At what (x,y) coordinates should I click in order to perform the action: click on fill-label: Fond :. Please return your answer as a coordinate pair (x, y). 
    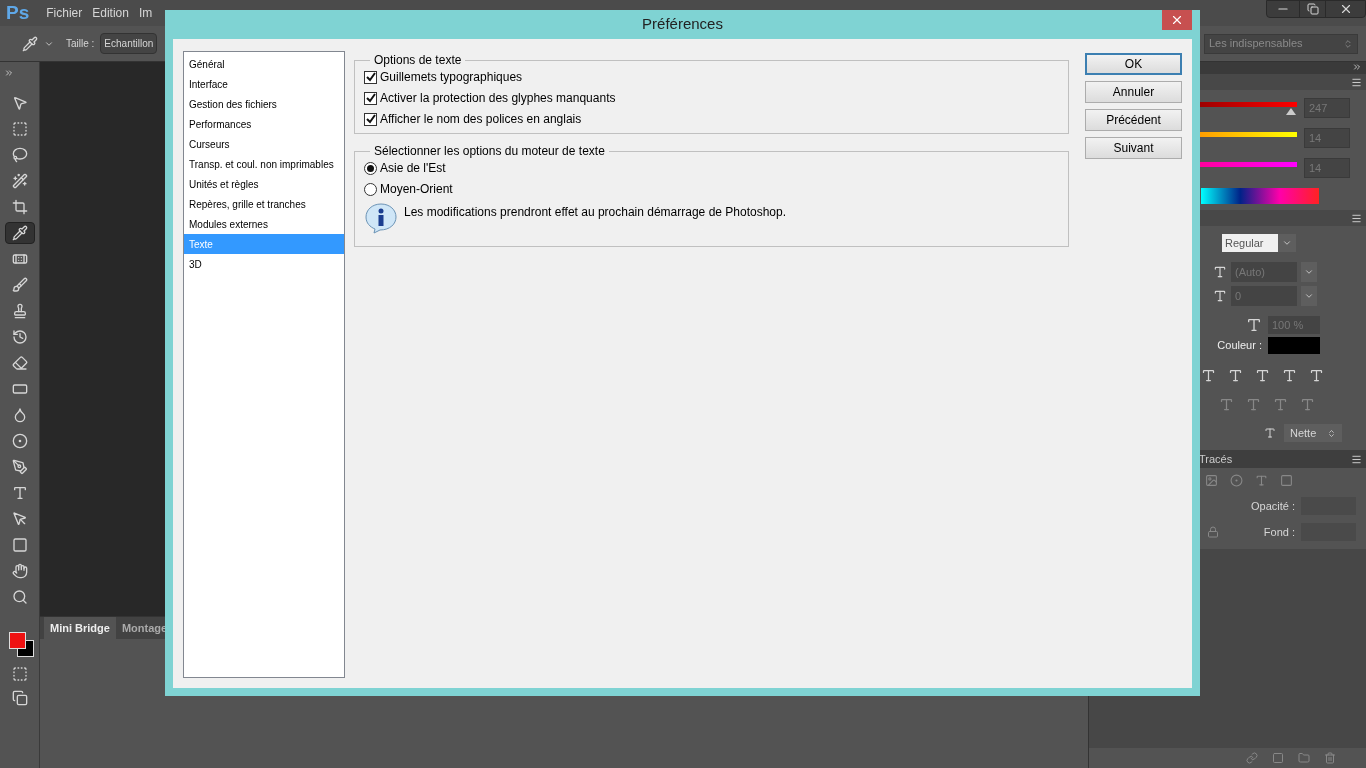
    Looking at the image, I should click on (1279, 532).